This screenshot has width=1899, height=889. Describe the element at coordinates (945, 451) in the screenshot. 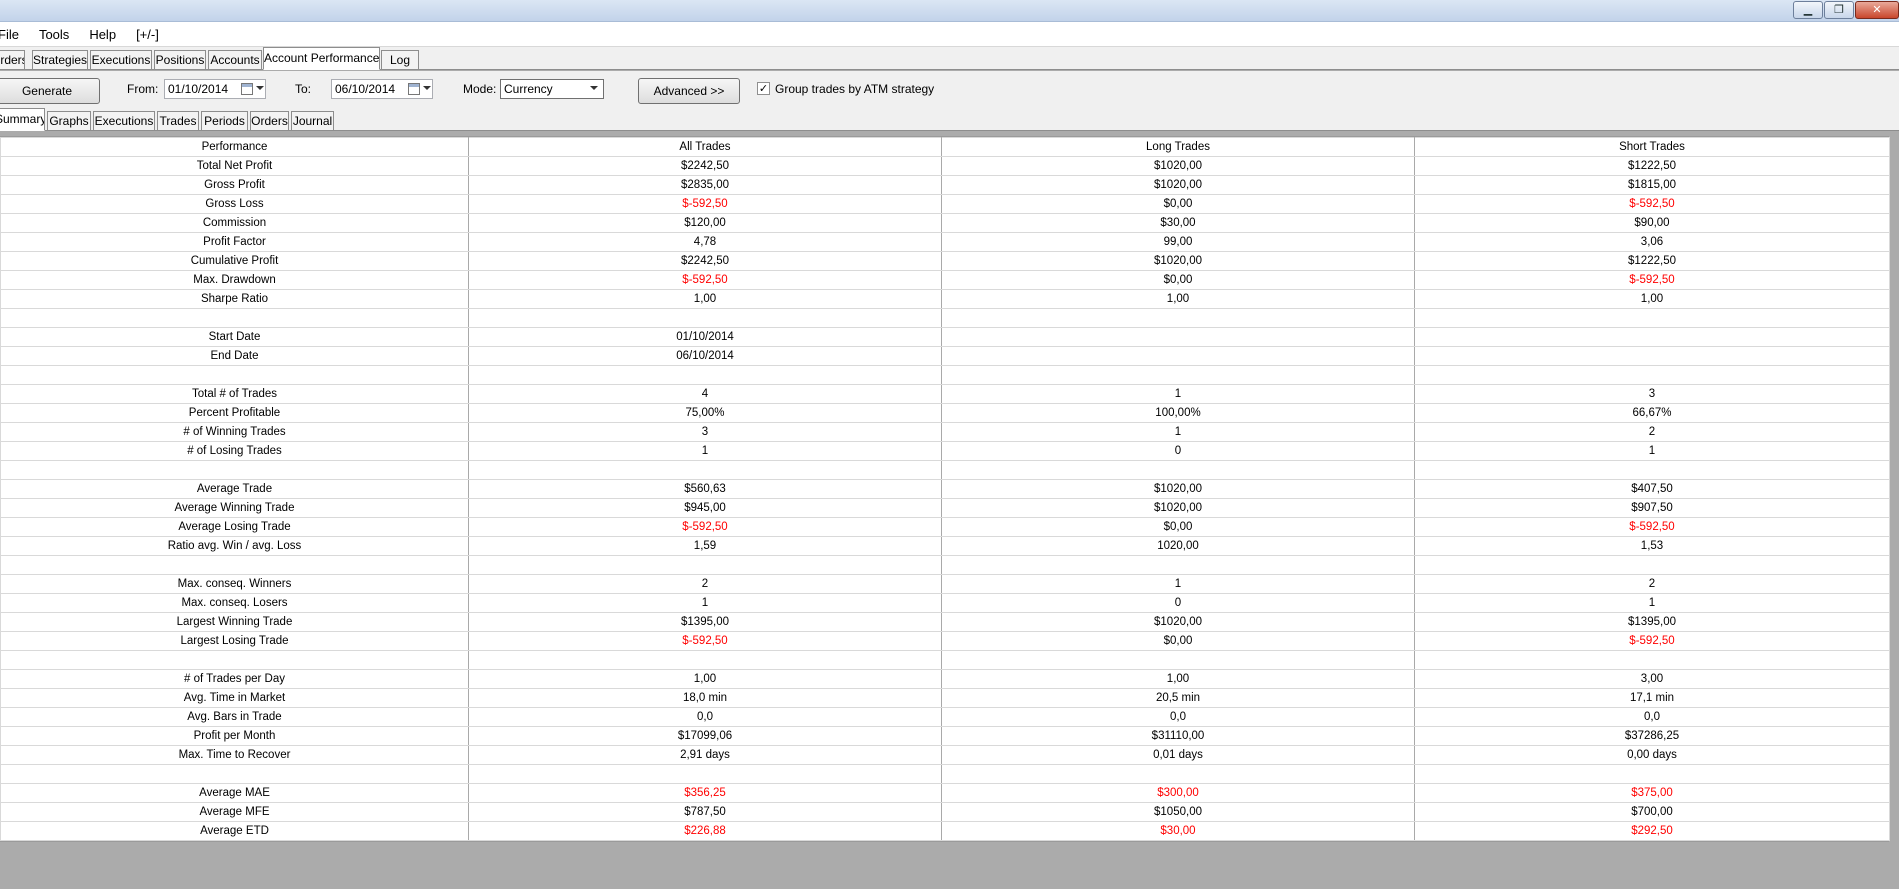

I see `table-row: # of Losing Trades 1 0 1` at that location.